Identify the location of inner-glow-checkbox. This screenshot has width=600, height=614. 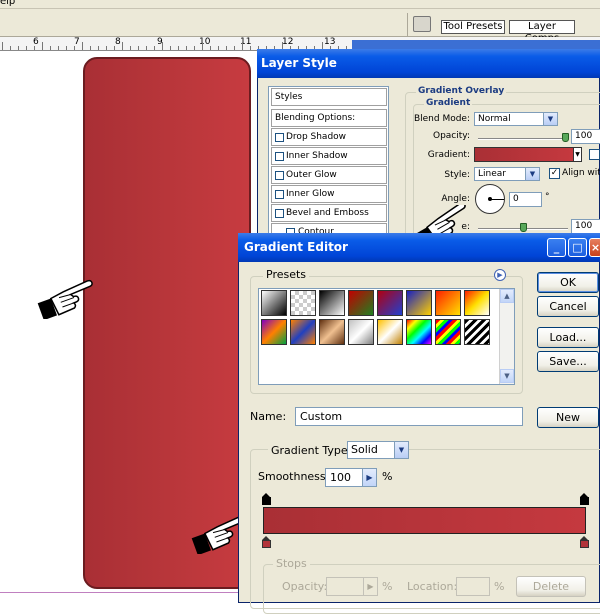
(279, 194).